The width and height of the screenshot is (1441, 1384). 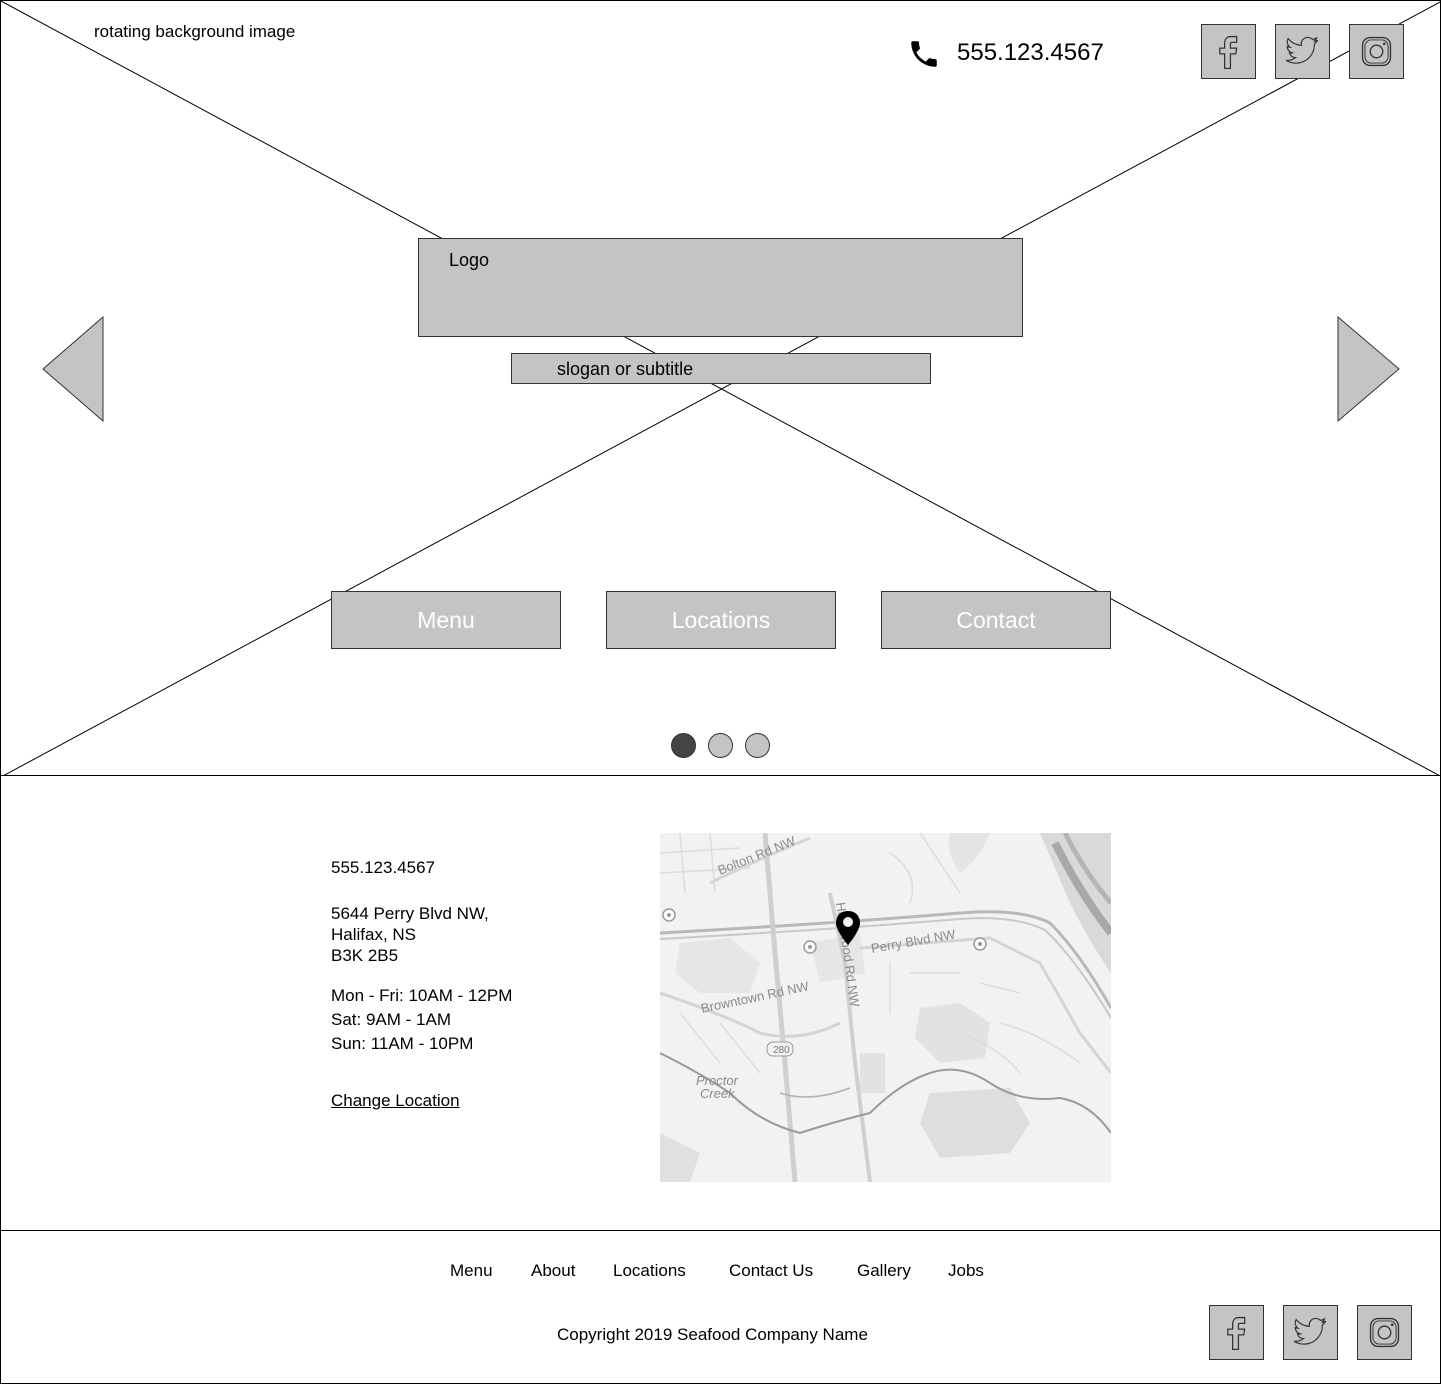 I want to click on address-line: Halifax, NS, so click(x=374, y=934).